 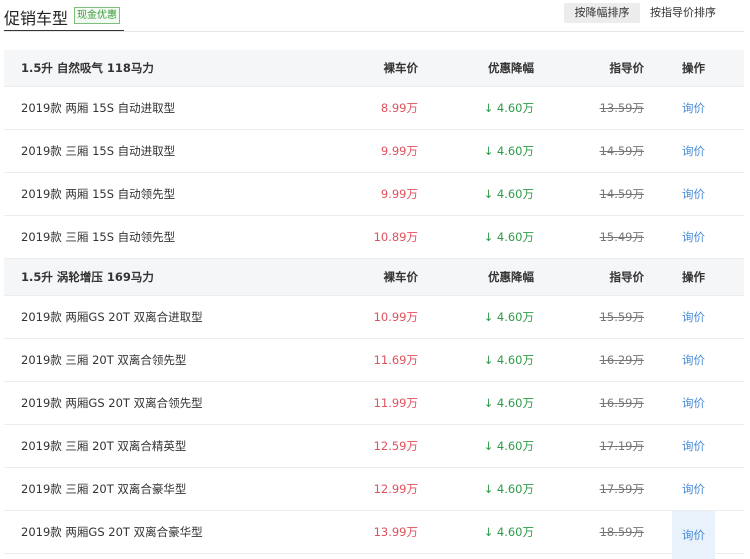 I want to click on guide-price: 15.59万, so click(x=621, y=317).